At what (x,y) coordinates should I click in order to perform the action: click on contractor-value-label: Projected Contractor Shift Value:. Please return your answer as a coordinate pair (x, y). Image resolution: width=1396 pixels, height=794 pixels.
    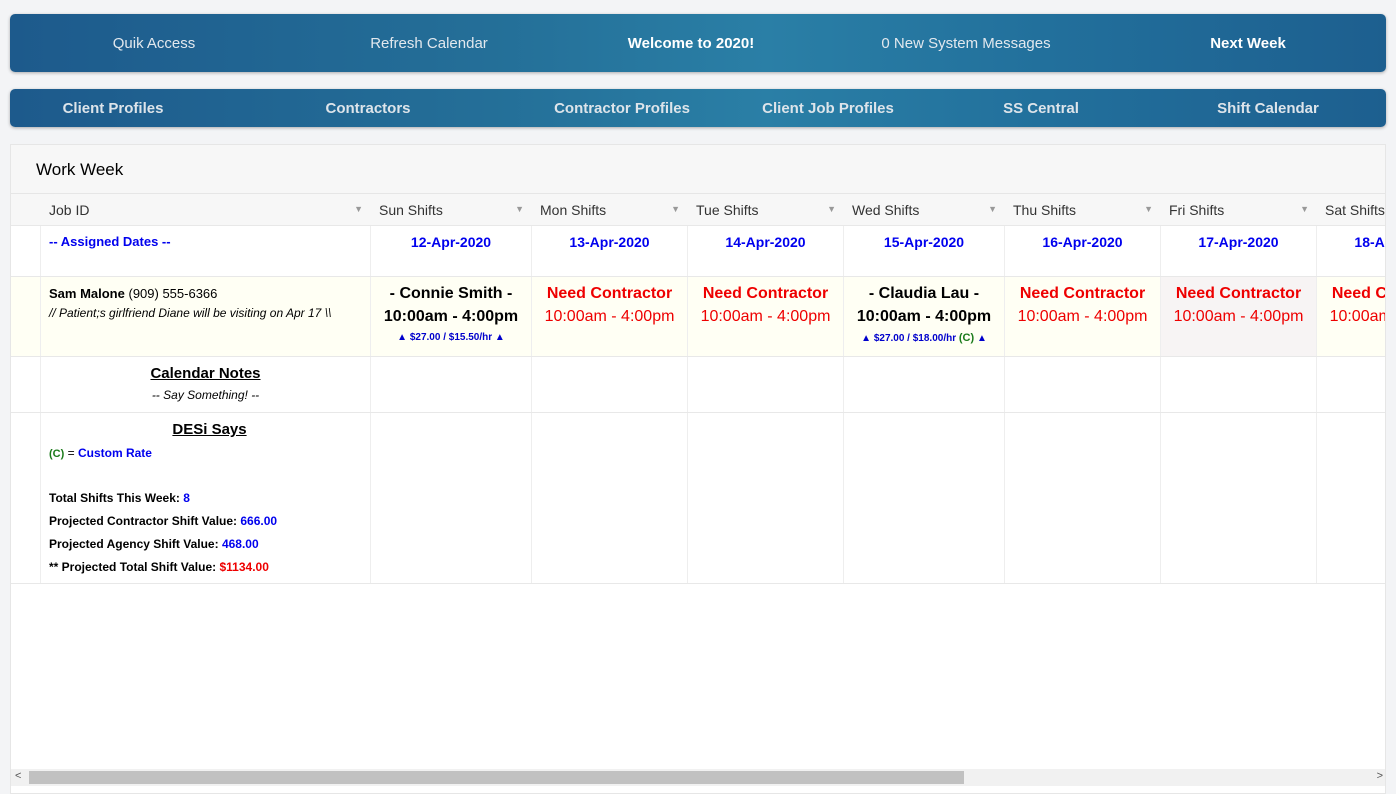
    Looking at the image, I should click on (145, 521).